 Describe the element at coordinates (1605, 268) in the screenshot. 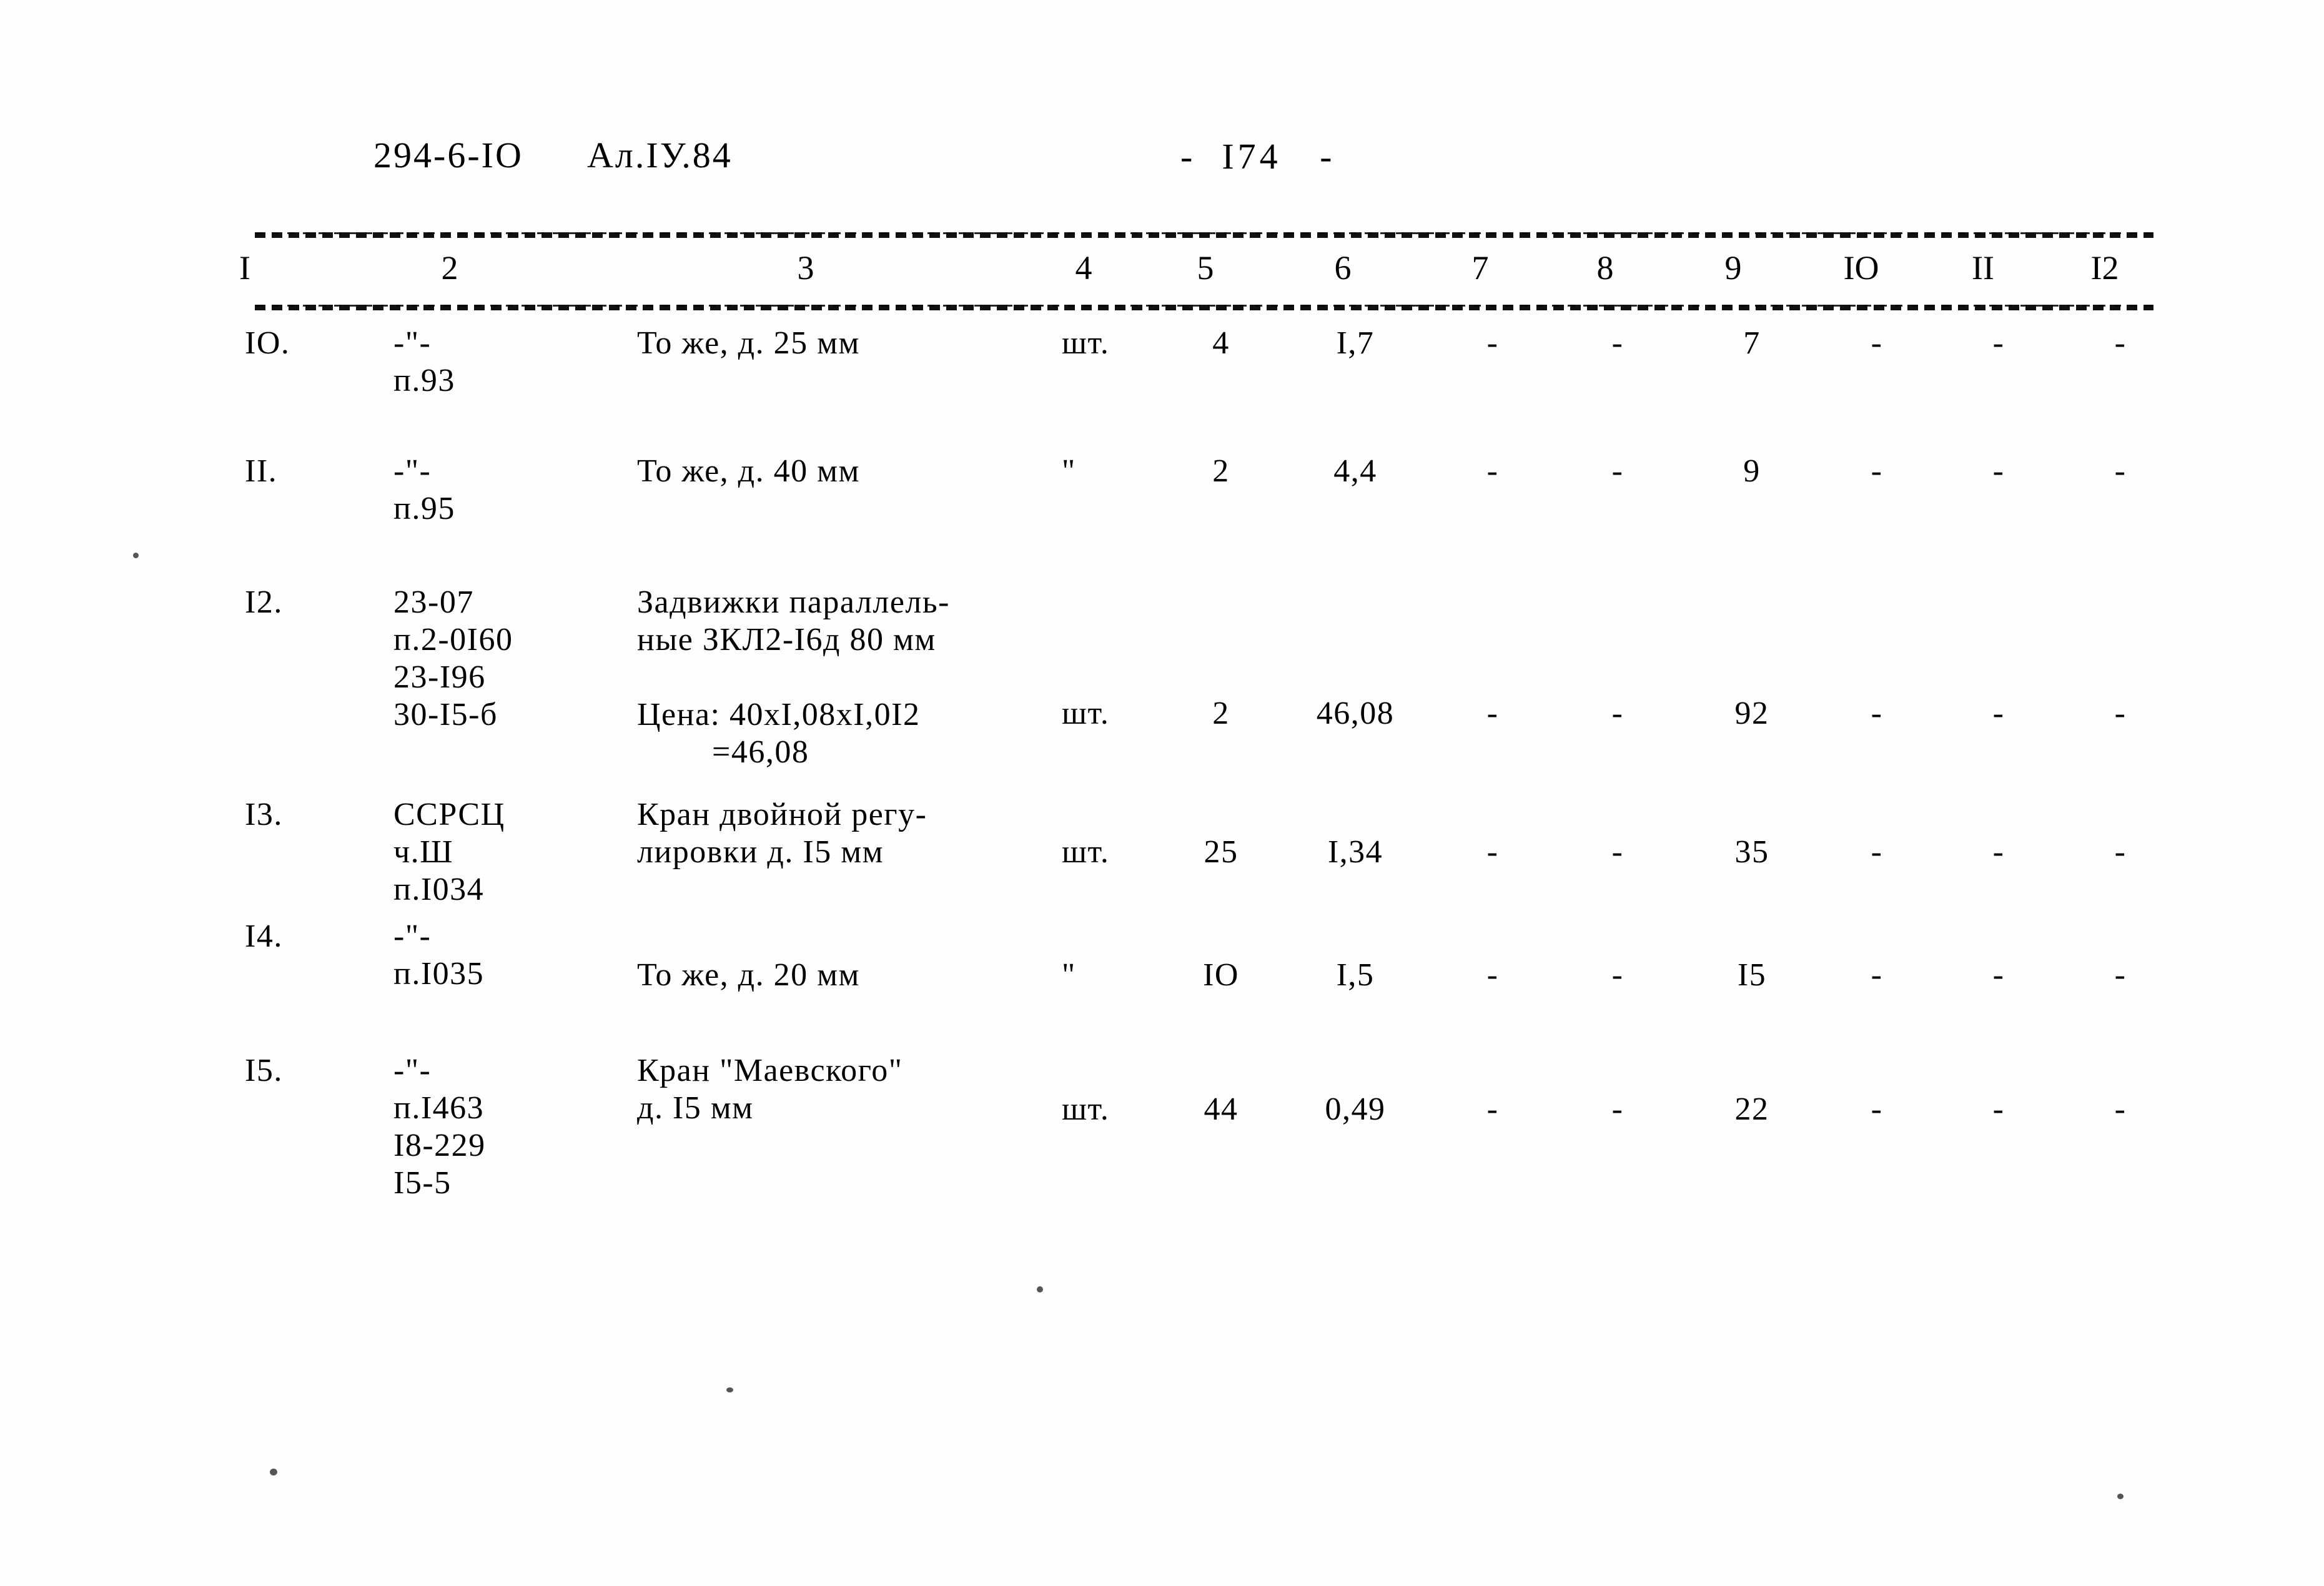

I see `column-number-8: 8` at that location.